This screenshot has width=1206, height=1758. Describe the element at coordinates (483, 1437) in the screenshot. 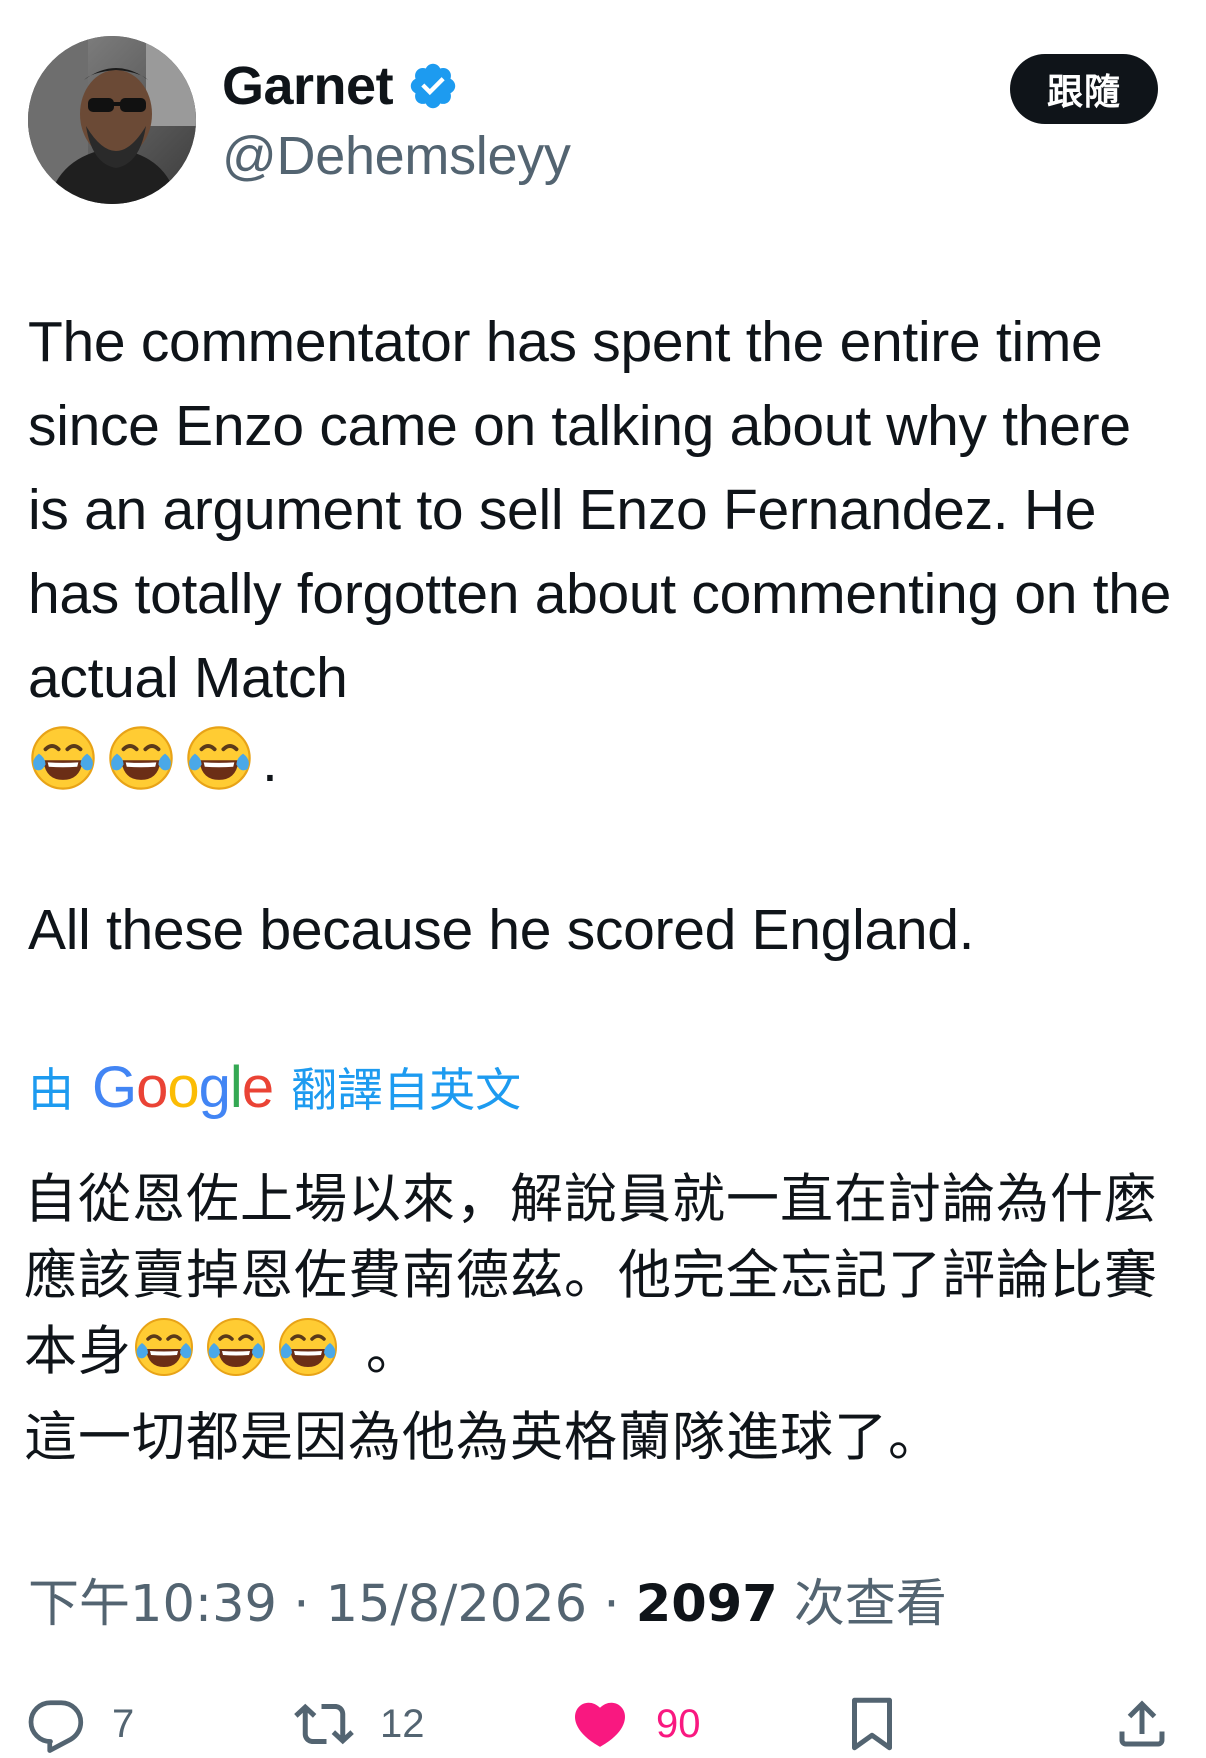

I see `translated-paragraph-2: 這一切都是因為他為英格蘭隊進球了。` at that location.